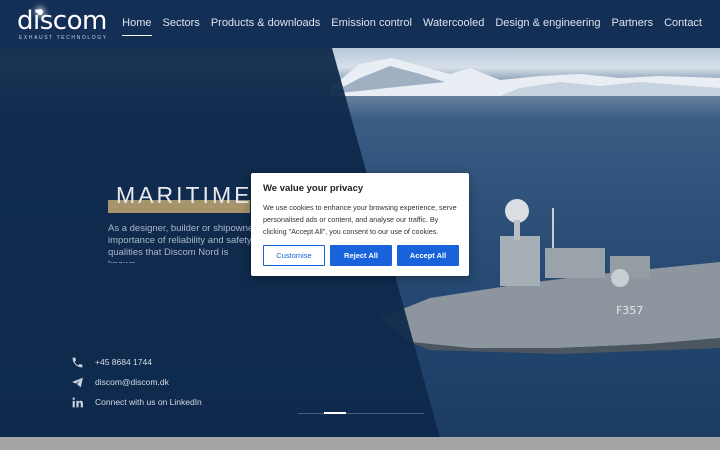 This screenshot has height=450, width=720. I want to click on footer-strip, so click(360, 443).